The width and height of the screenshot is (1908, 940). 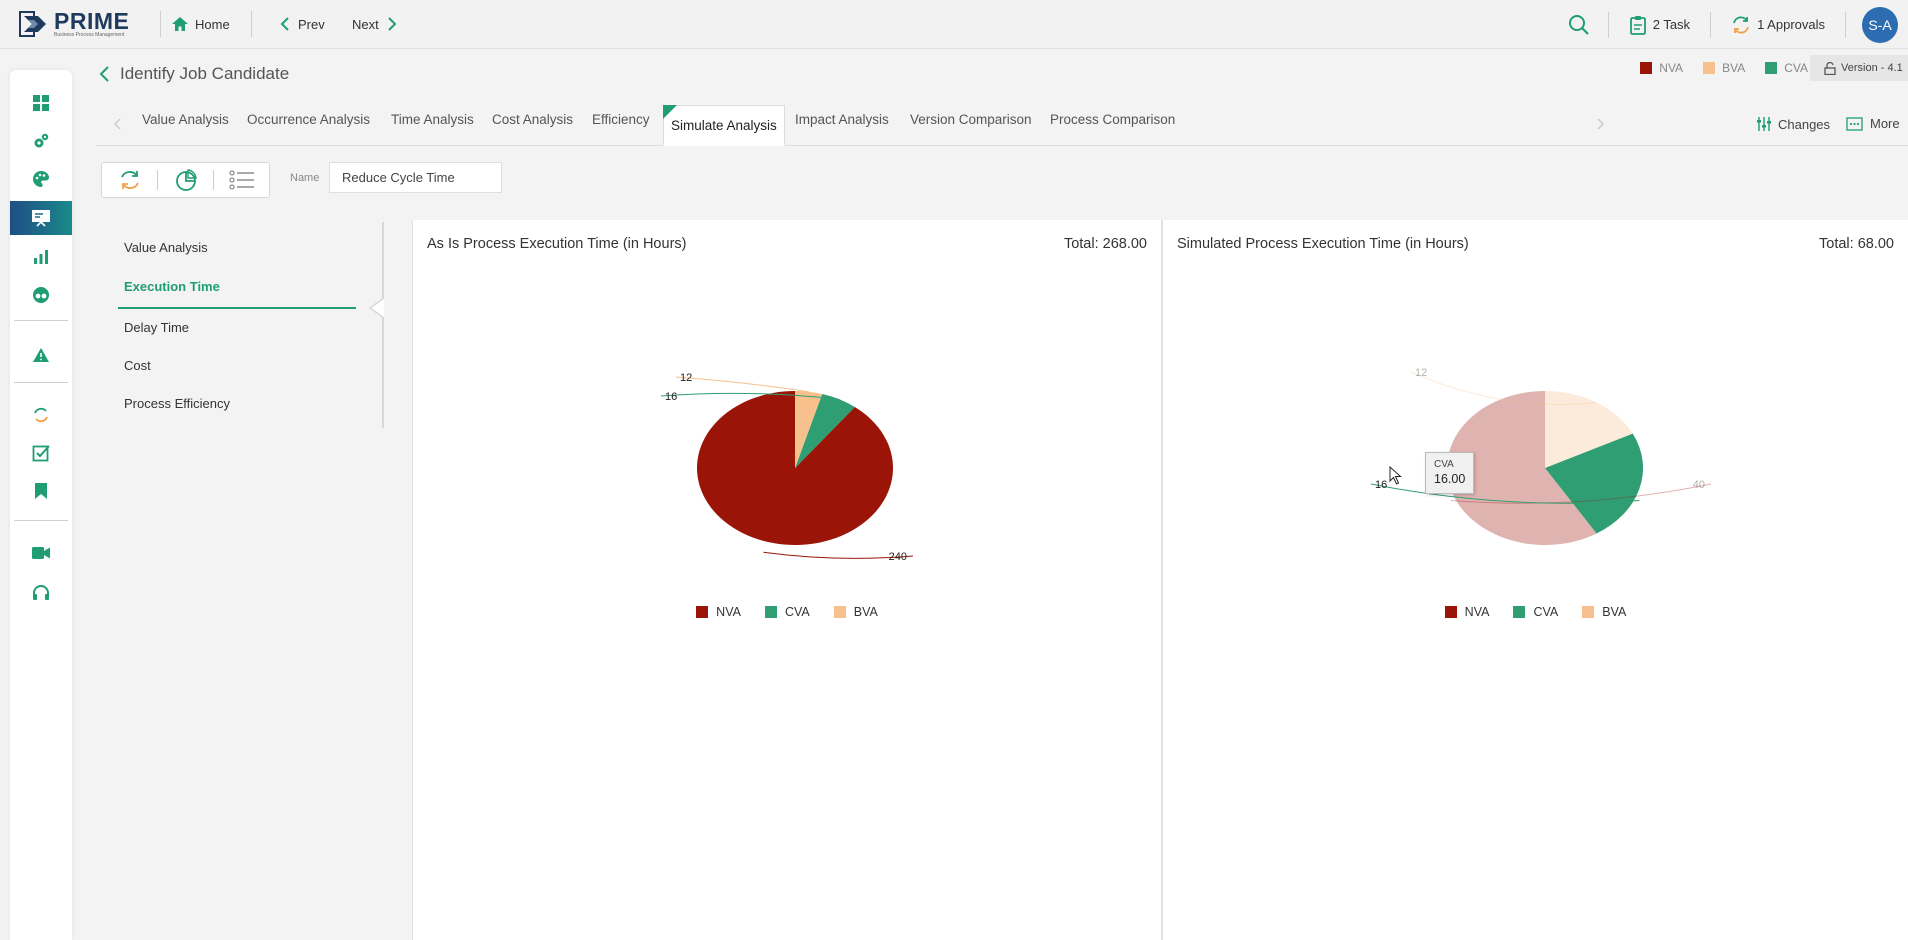 What do you see at coordinates (1859, 68) in the screenshot?
I see `version-selector: Version - 4.1` at bounding box center [1859, 68].